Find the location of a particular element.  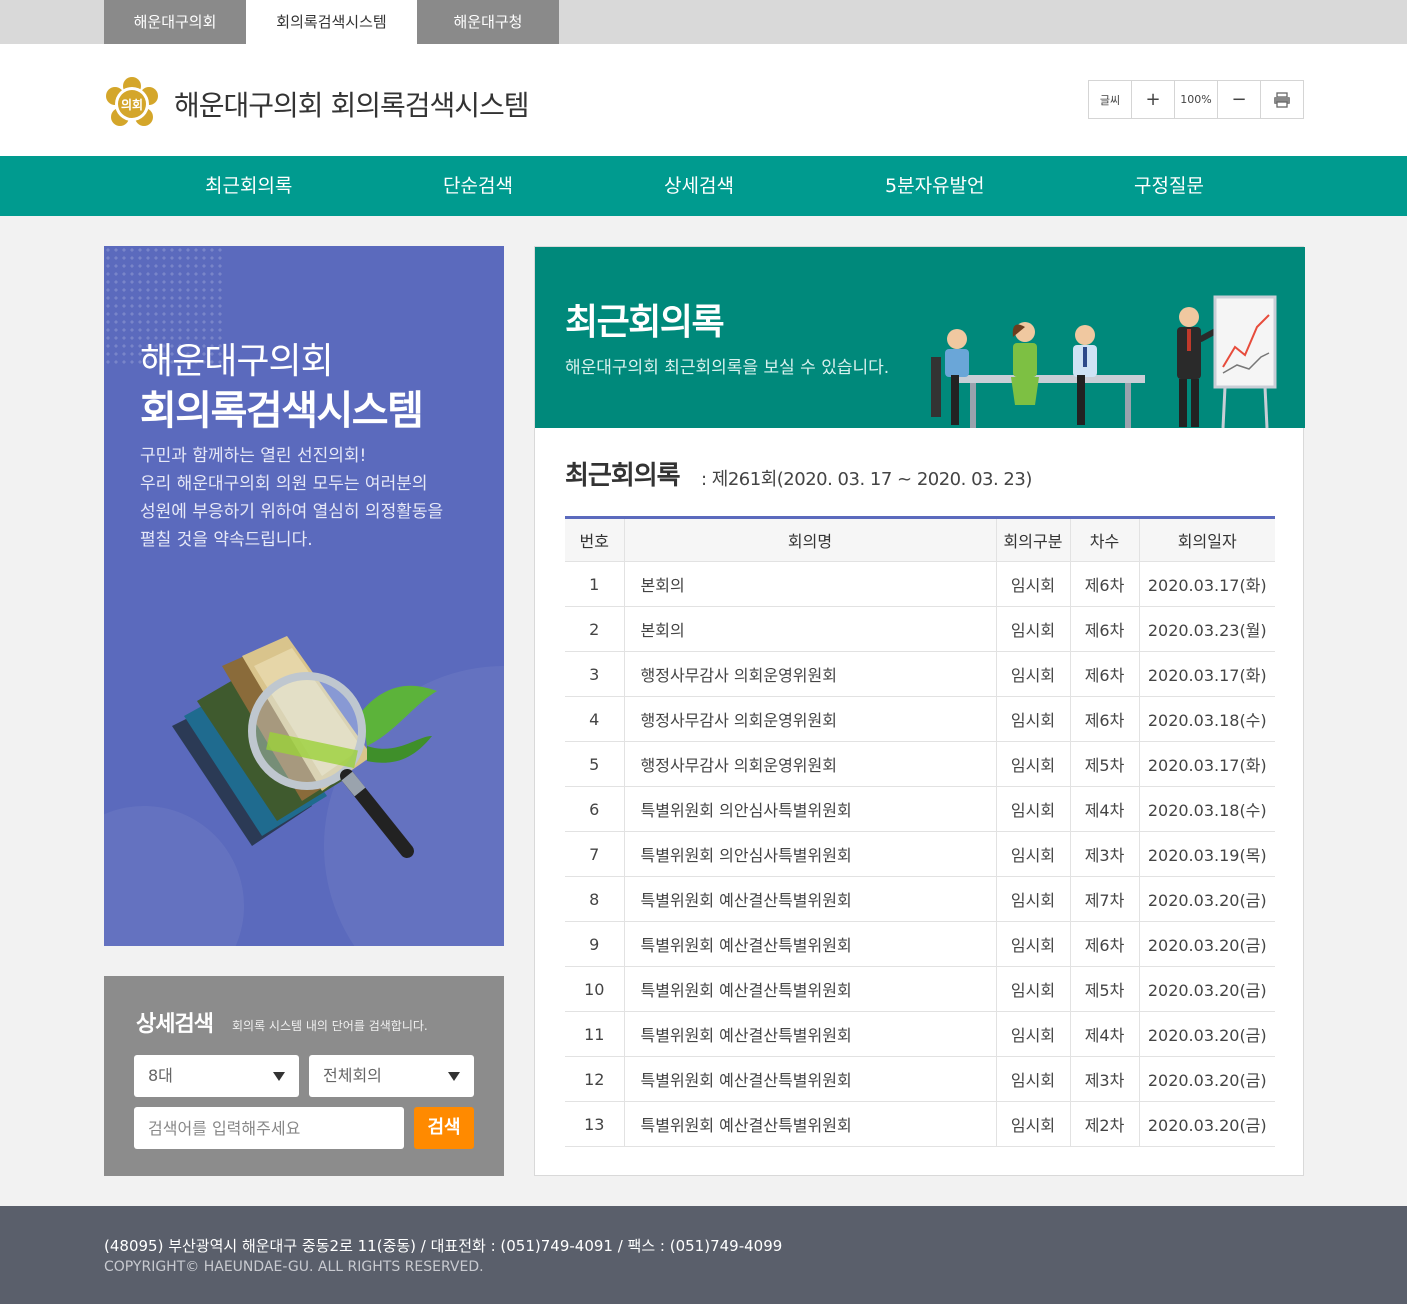

table-row: 12 특별위원회 예산결산특별위원회 임시회 제3차 2020.03.20(금) is located at coordinates (920, 1079).